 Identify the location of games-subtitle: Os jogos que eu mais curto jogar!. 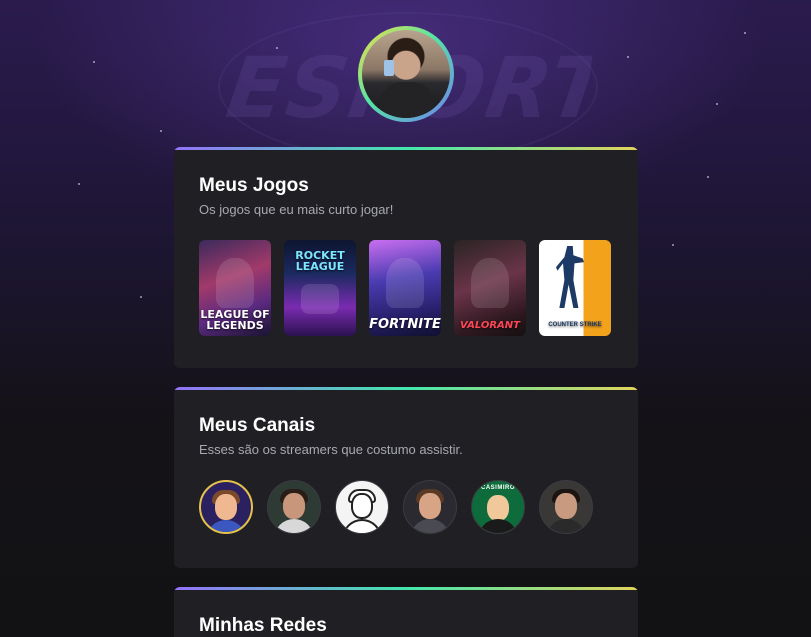
(296, 209).